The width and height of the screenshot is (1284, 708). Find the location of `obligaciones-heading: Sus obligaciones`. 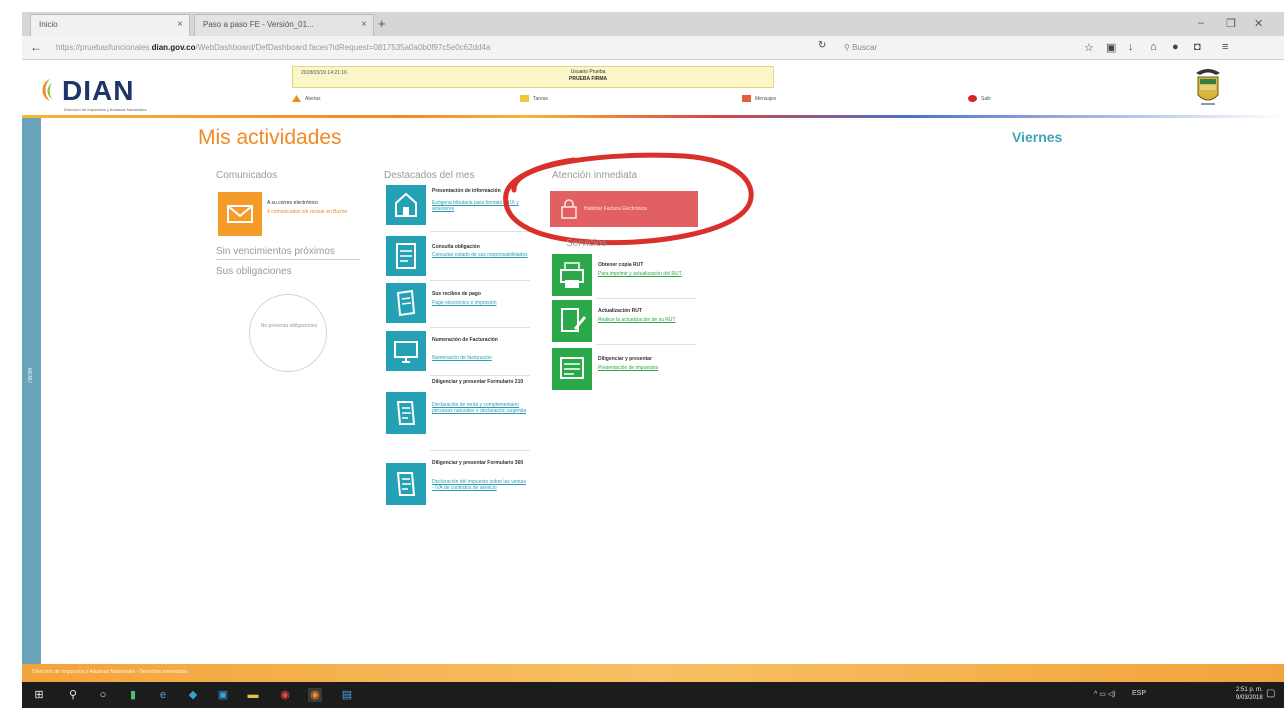

obligaciones-heading: Sus obligaciones is located at coordinates (254, 271).